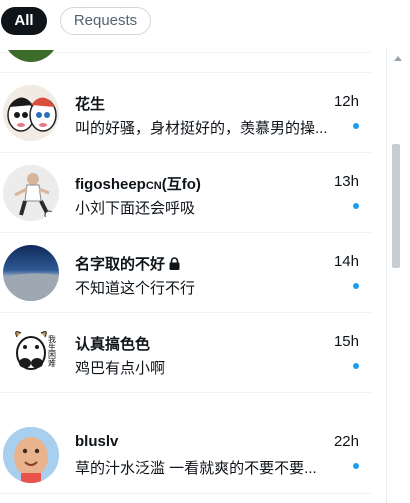 This screenshot has height=503, width=410. I want to click on conversation-time: 14h, so click(346, 261).